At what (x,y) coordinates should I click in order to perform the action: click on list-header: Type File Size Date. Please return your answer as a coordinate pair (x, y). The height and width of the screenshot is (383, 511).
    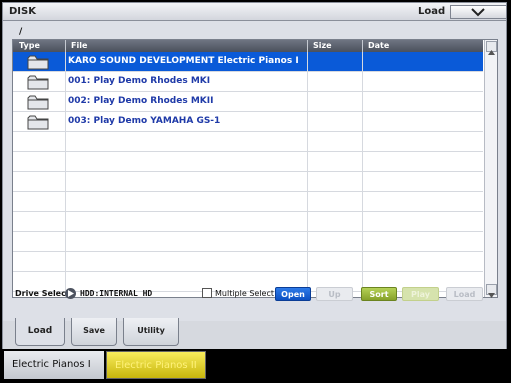
    Looking at the image, I should click on (248, 46).